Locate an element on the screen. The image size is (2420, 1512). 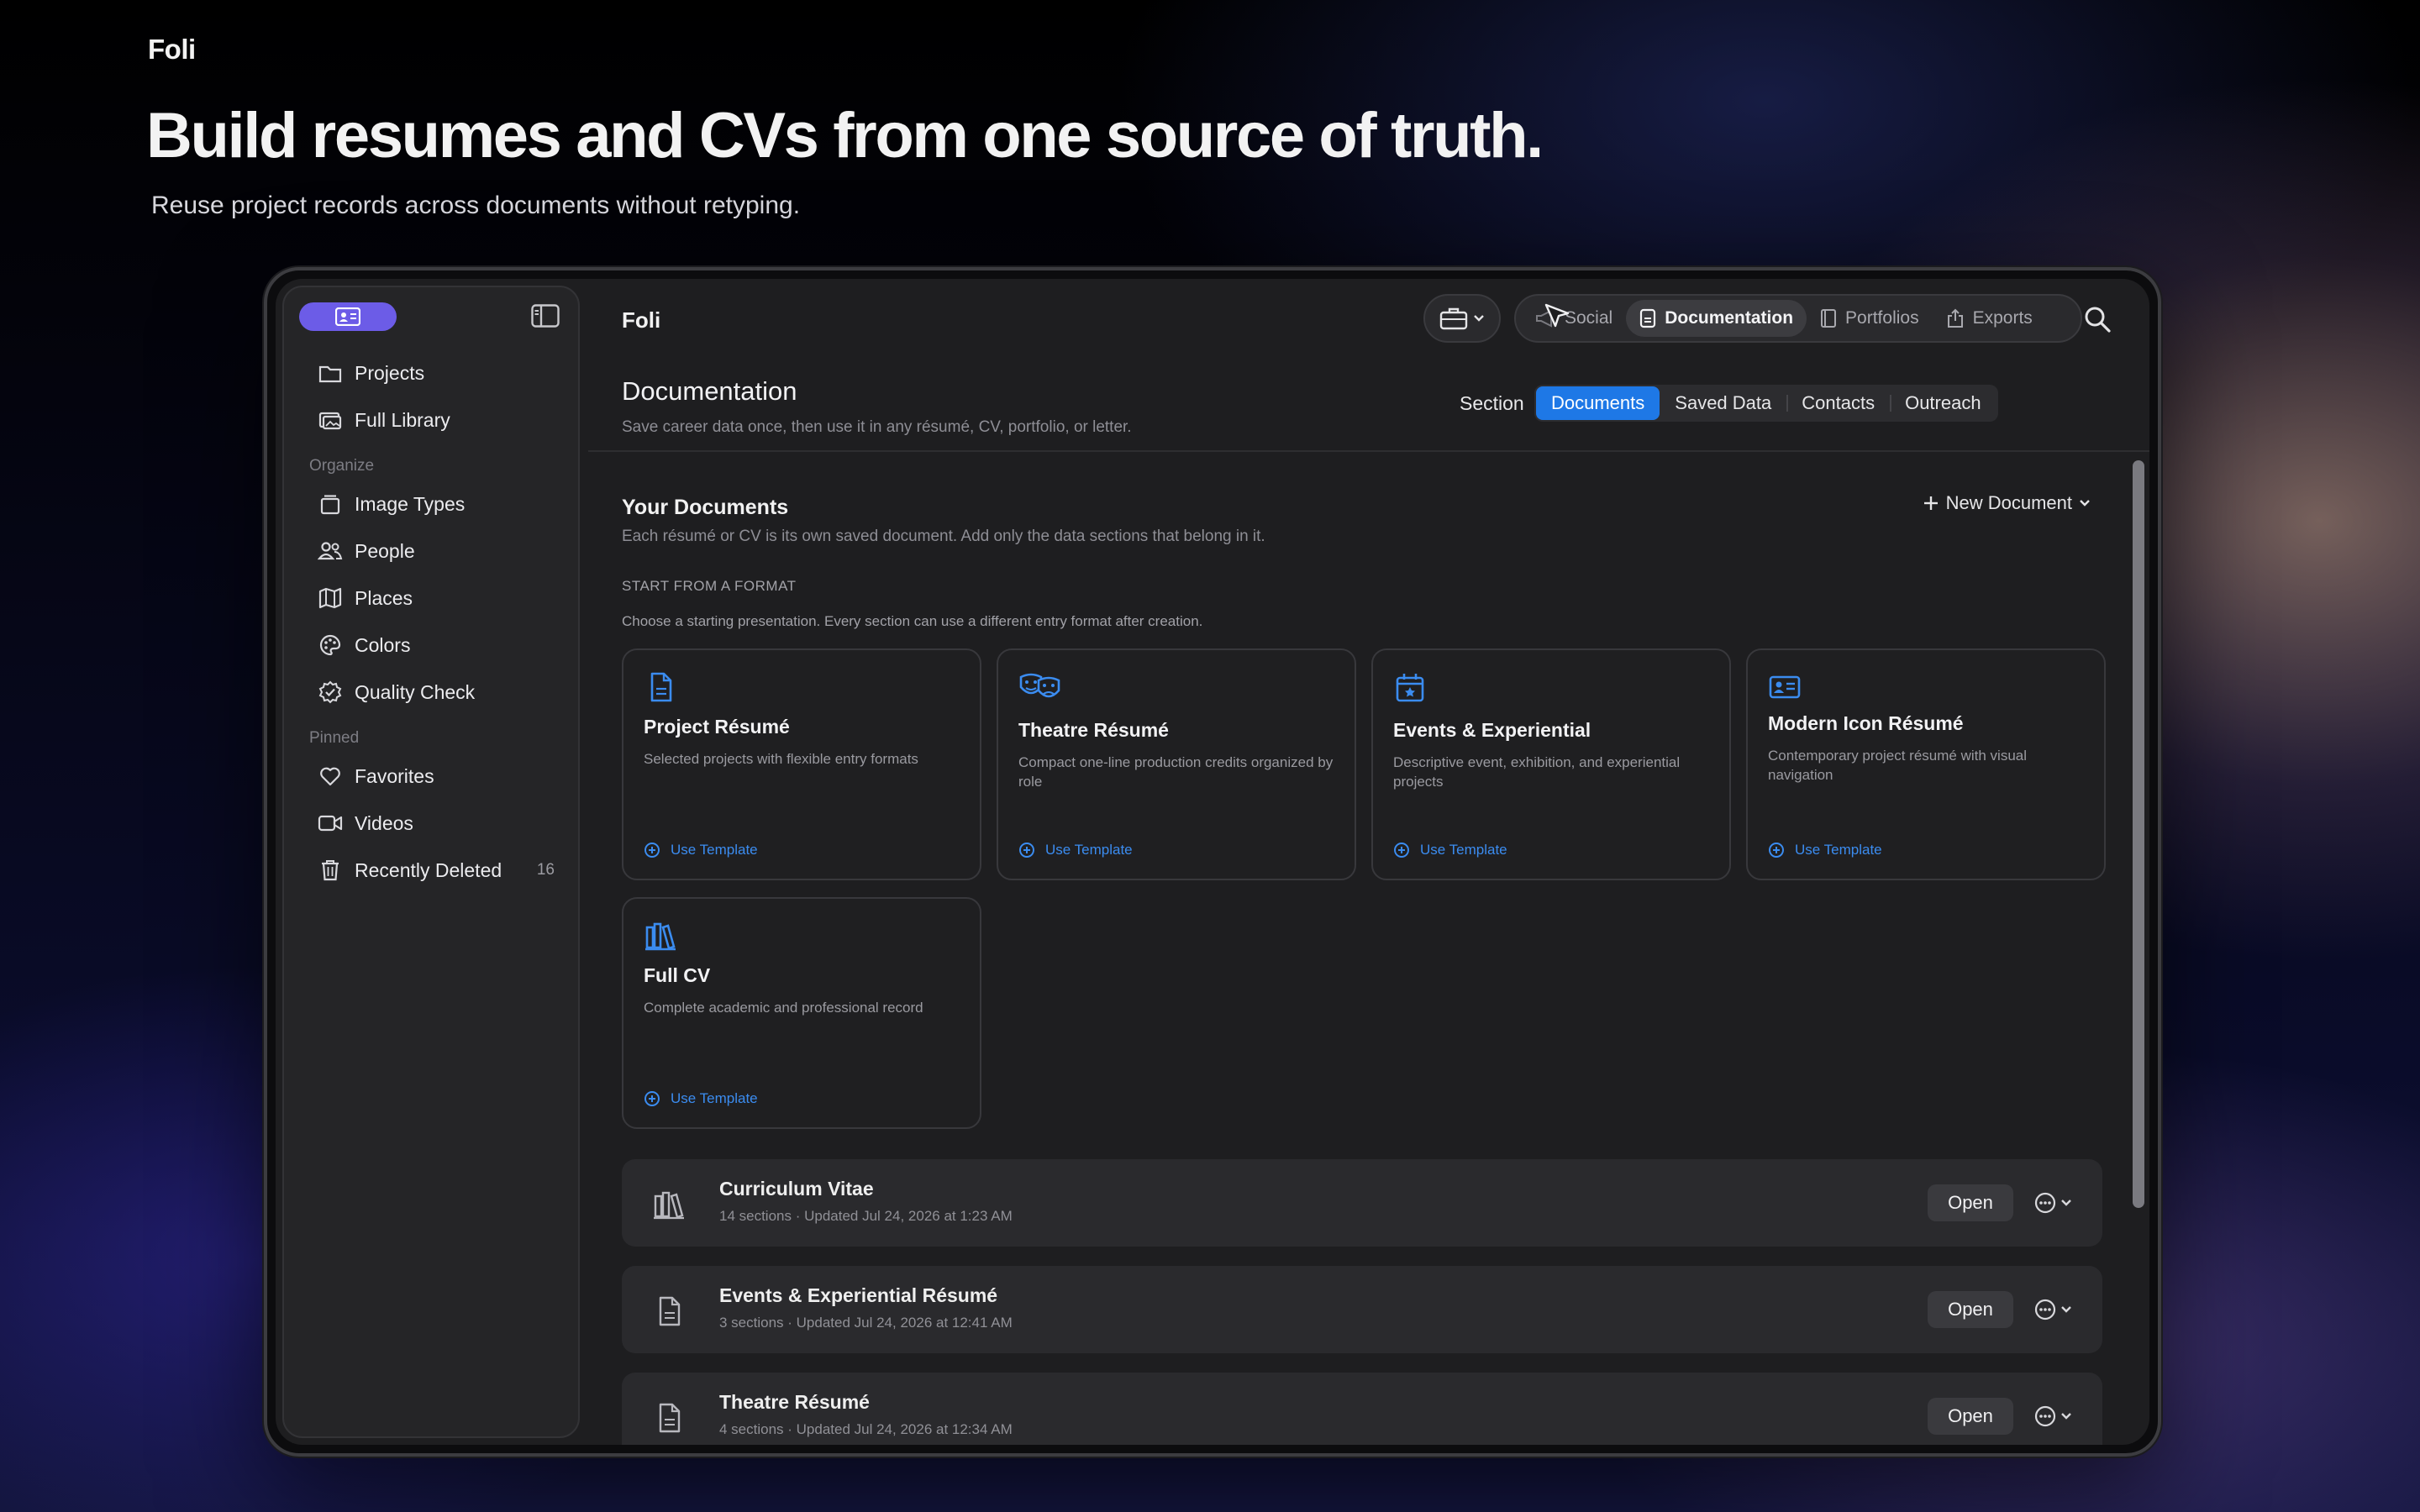
section-saved-data: Saved Data is located at coordinates (1723, 403).